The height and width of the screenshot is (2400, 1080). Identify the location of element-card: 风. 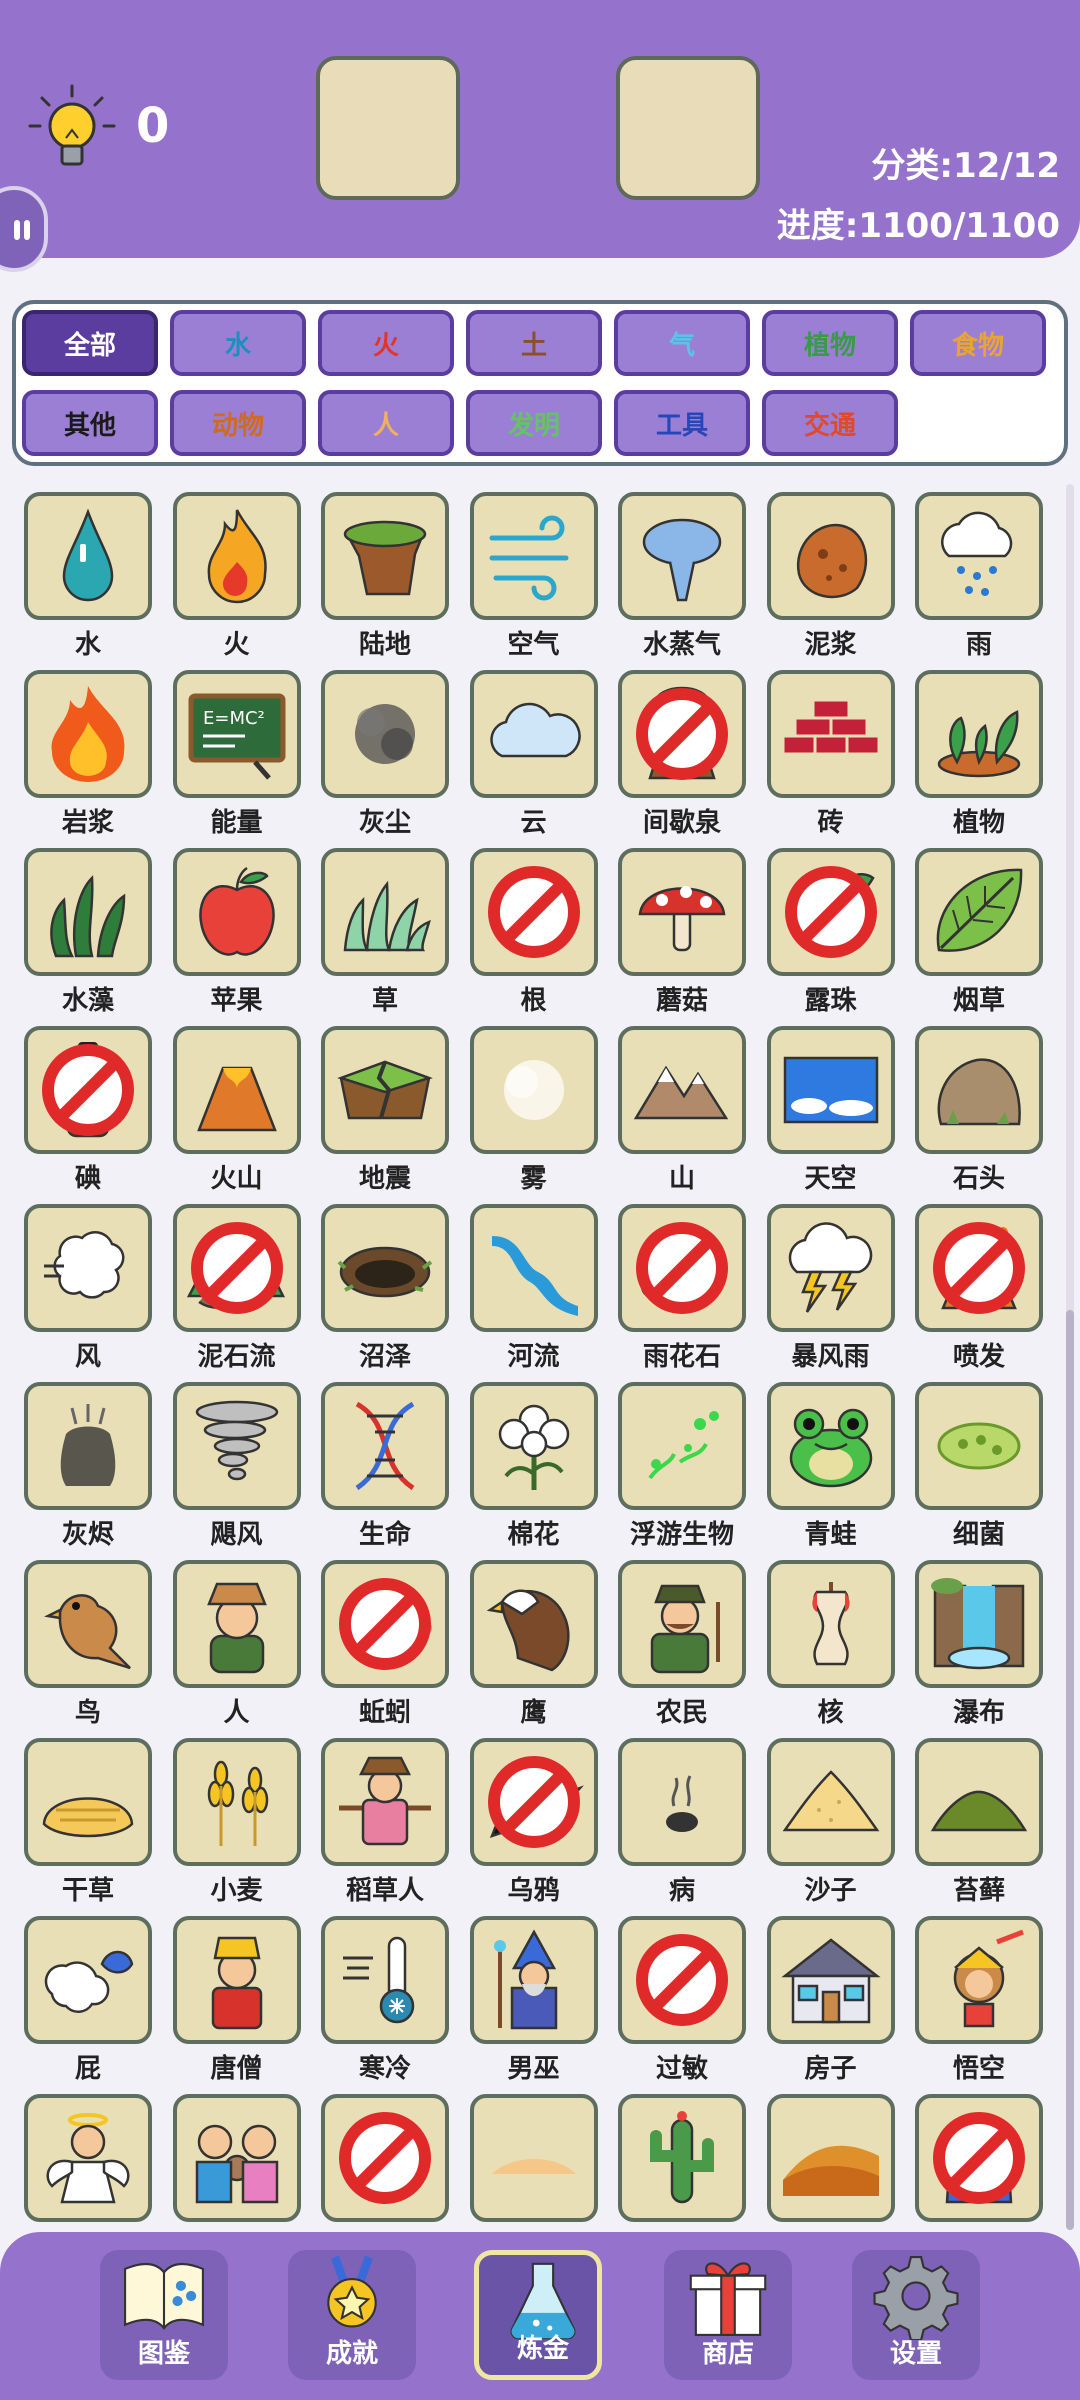
(88, 1285).